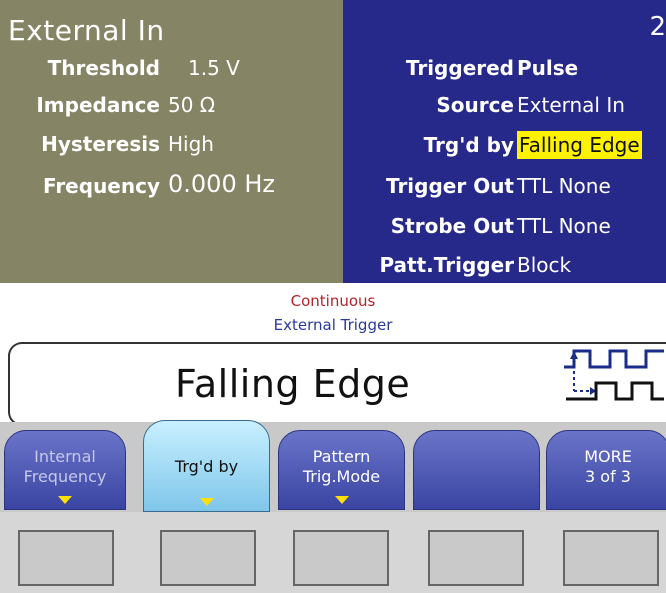 The image size is (666, 593). Describe the element at coordinates (293, 384) in the screenshot. I see `parameter-display-text: Falling Edge` at that location.